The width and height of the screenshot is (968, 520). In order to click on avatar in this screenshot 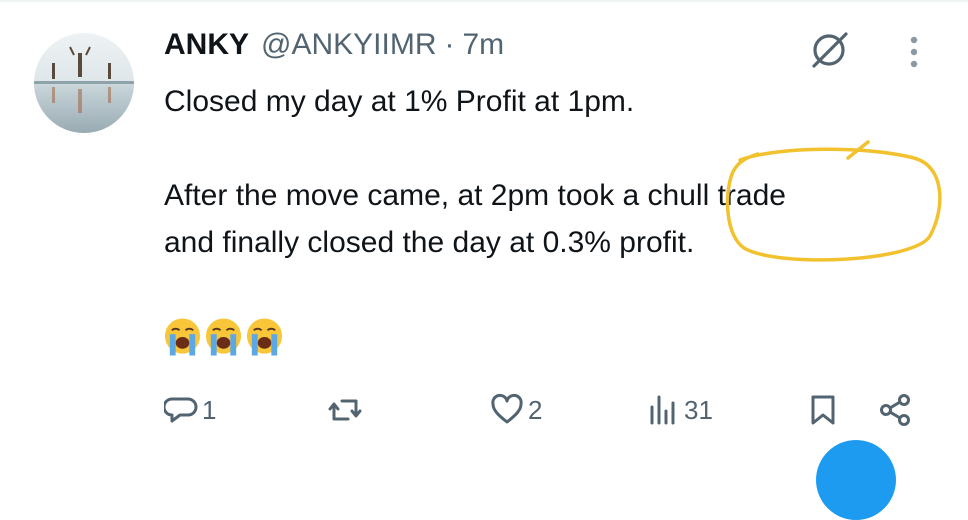, I will do `click(84, 83)`.